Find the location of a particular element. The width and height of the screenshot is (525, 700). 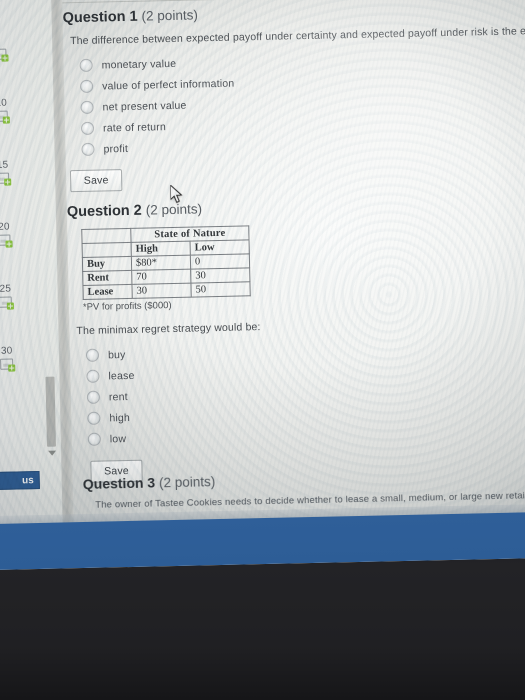

table-row-label: Rent is located at coordinates (107, 278).